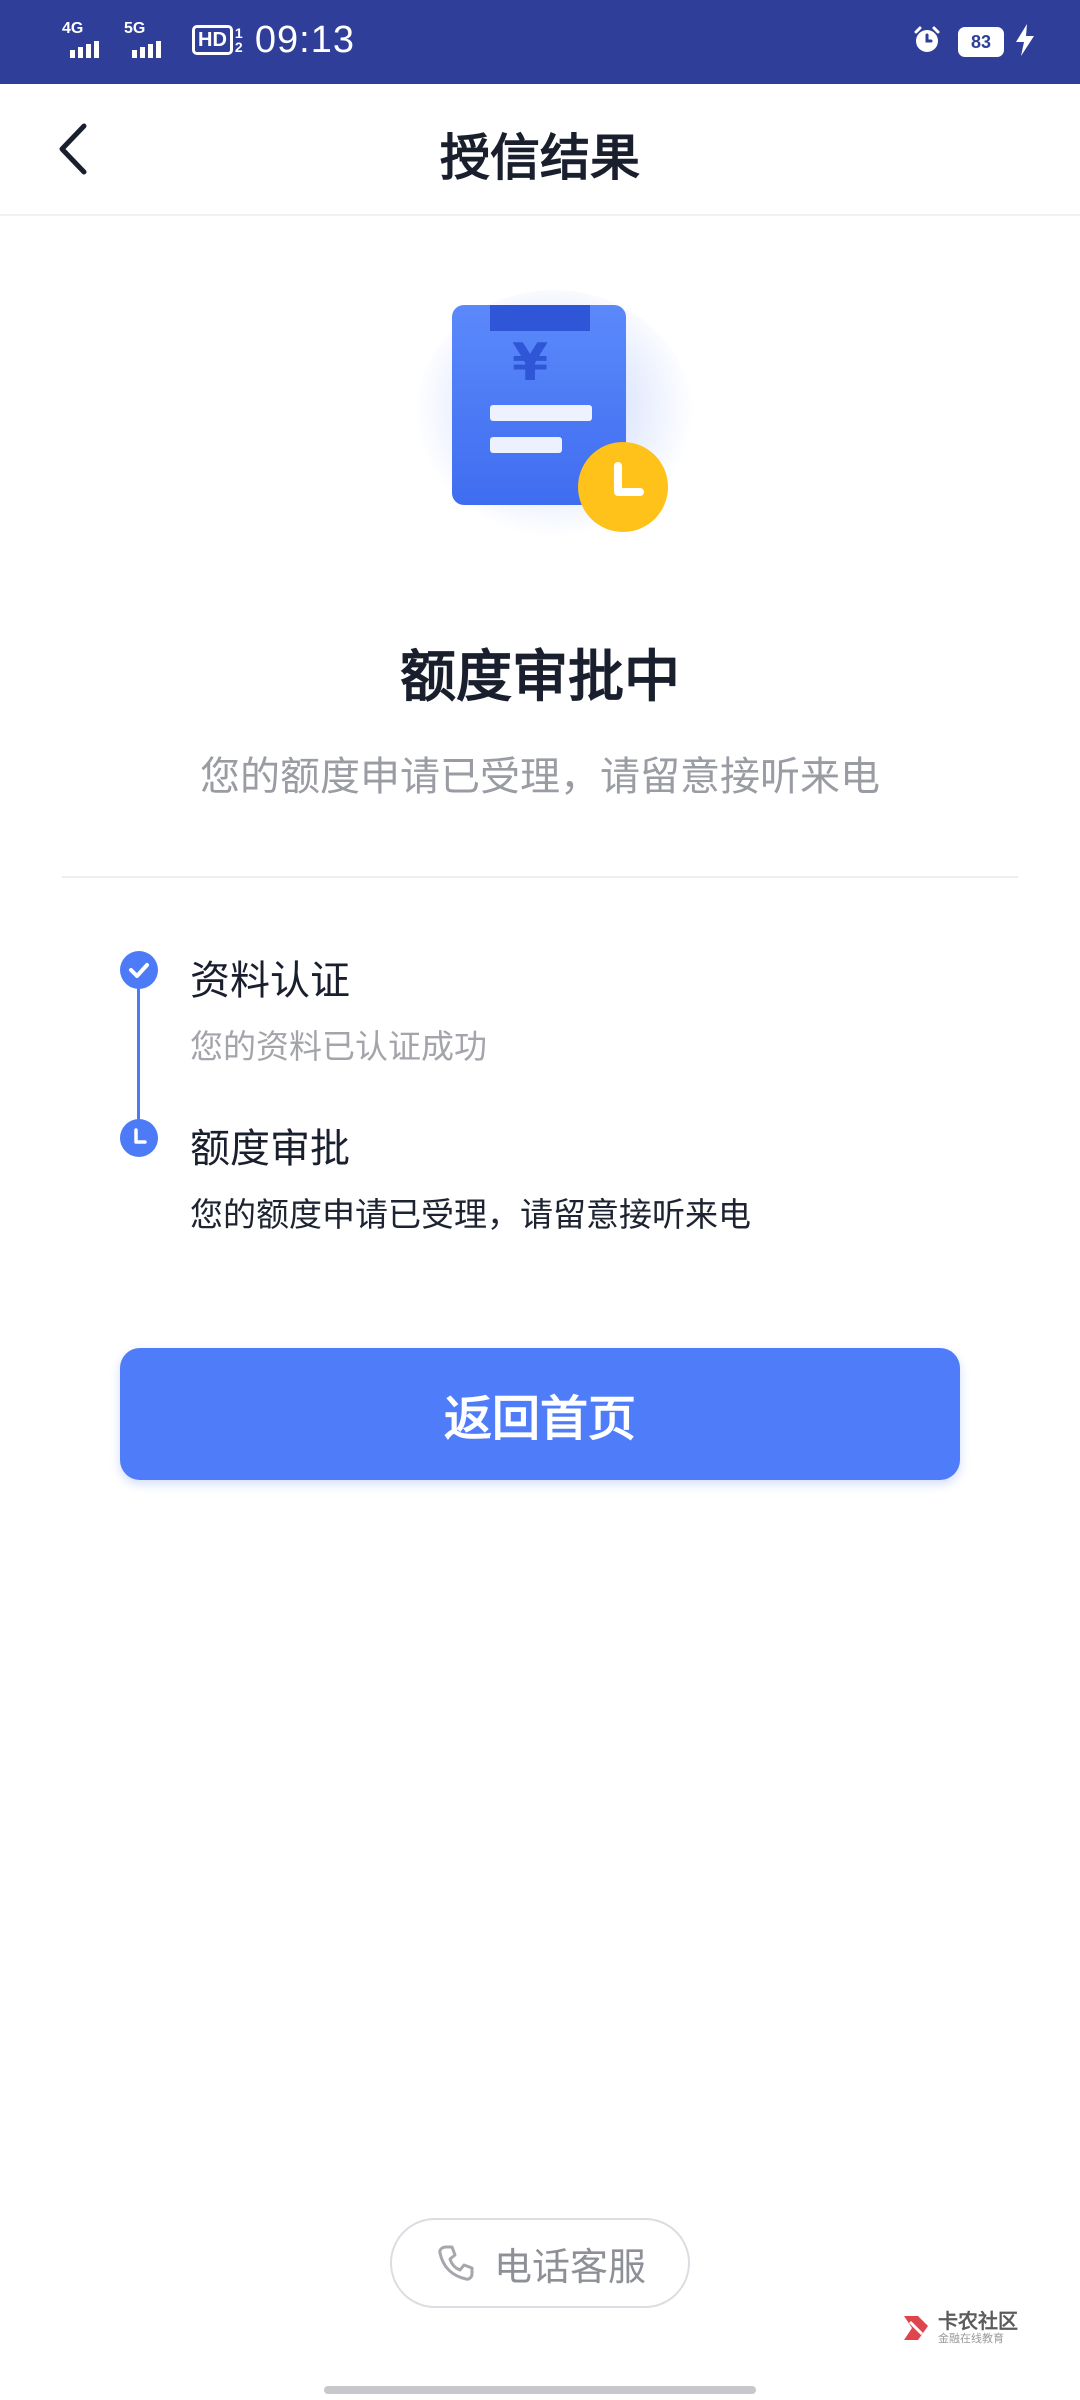 The width and height of the screenshot is (1080, 2400). What do you see at coordinates (540, 877) in the screenshot?
I see `divider` at bounding box center [540, 877].